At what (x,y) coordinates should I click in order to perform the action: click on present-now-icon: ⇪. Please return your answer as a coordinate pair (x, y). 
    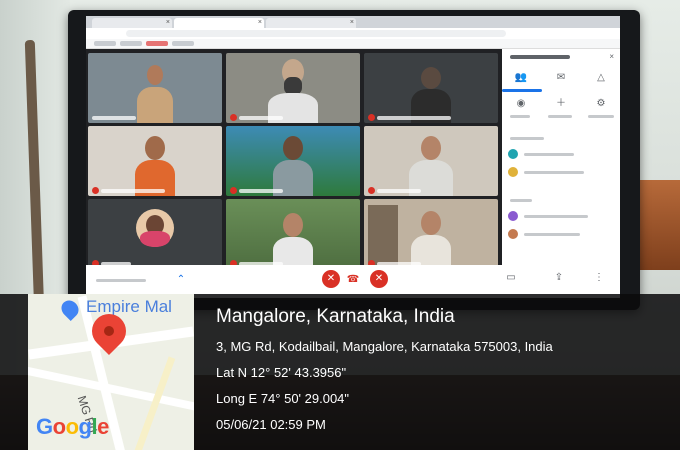
    Looking at the image, I should click on (559, 278).